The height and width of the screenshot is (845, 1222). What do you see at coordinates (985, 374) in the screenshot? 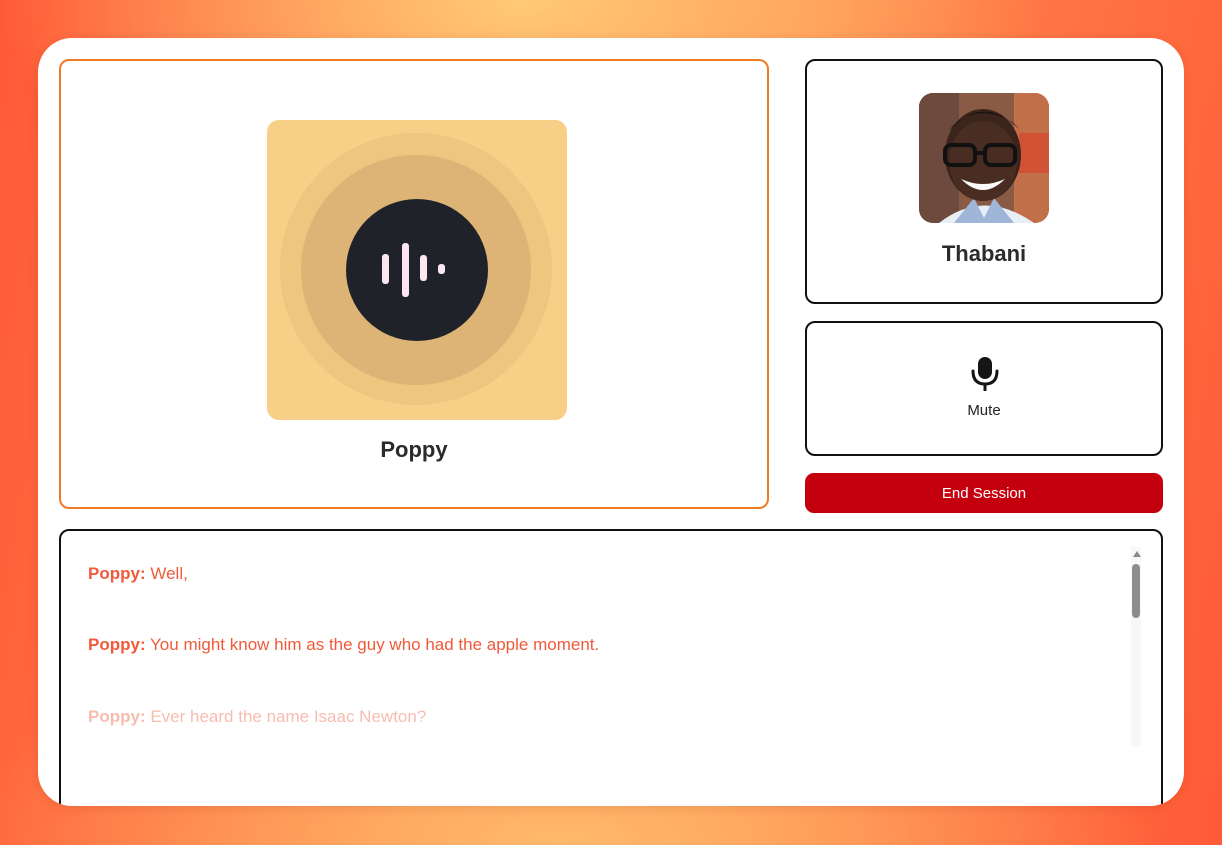
I see `microphone-icon` at bounding box center [985, 374].